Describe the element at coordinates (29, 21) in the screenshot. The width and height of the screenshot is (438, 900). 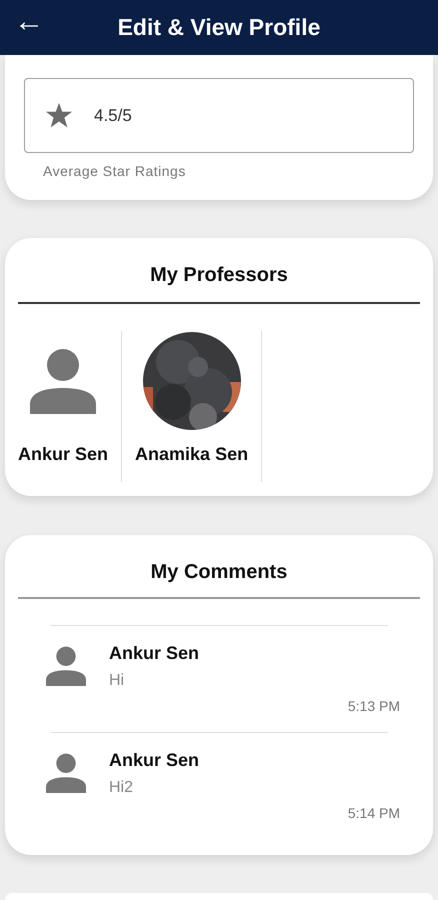
I see `back-button: ←` at that location.